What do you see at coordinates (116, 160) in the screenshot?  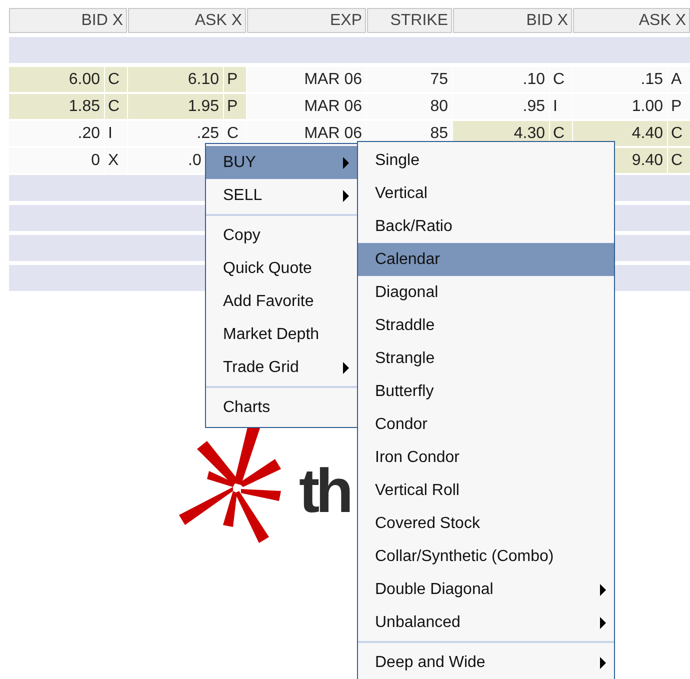 I see `table-cell: X` at bounding box center [116, 160].